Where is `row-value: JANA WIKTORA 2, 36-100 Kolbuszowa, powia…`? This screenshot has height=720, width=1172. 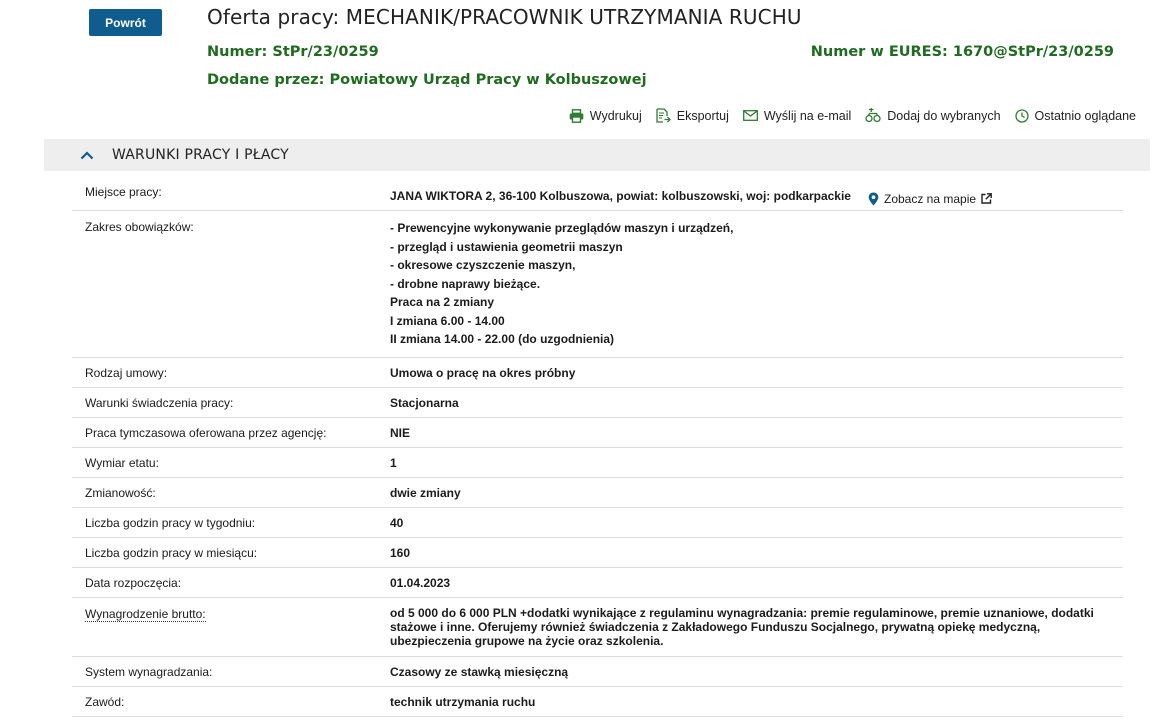 row-value: JANA WIKTORA 2, 36-100 Kolbuszowa, powia… is located at coordinates (756, 196).